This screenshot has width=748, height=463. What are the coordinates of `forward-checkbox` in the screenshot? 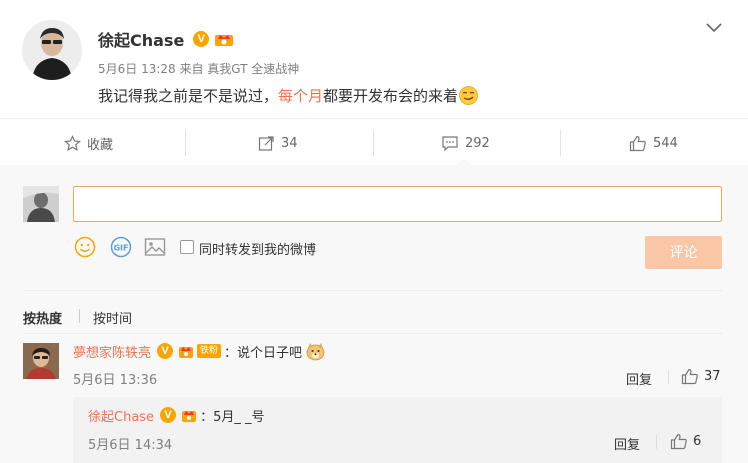 It's located at (187, 247).